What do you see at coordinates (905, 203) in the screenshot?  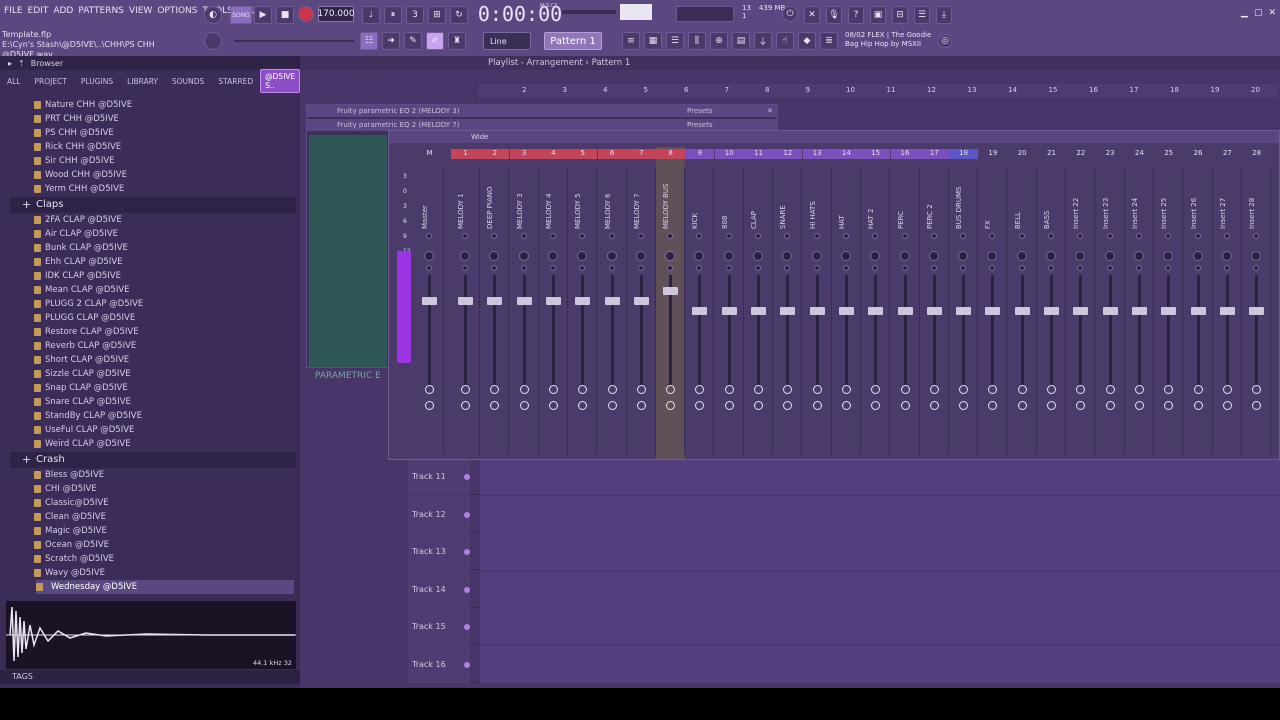 I see `insert-name: PERC` at bounding box center [905, 203].